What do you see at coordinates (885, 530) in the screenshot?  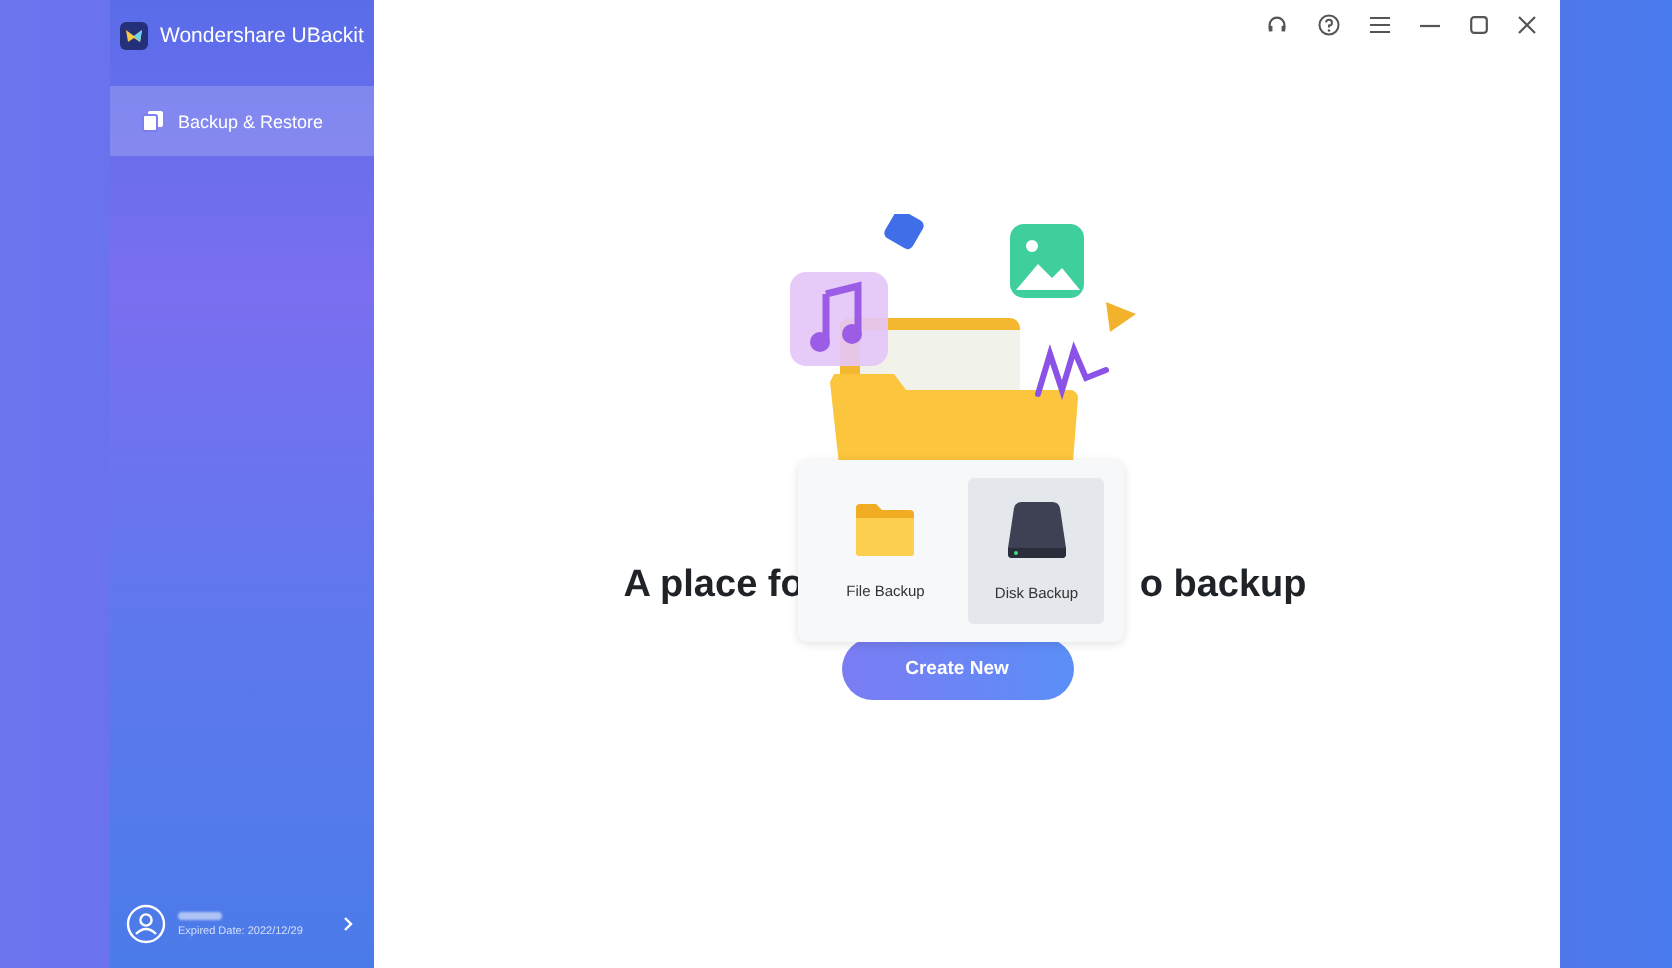 I see `folder-icon` at bounding box center [885, 530].